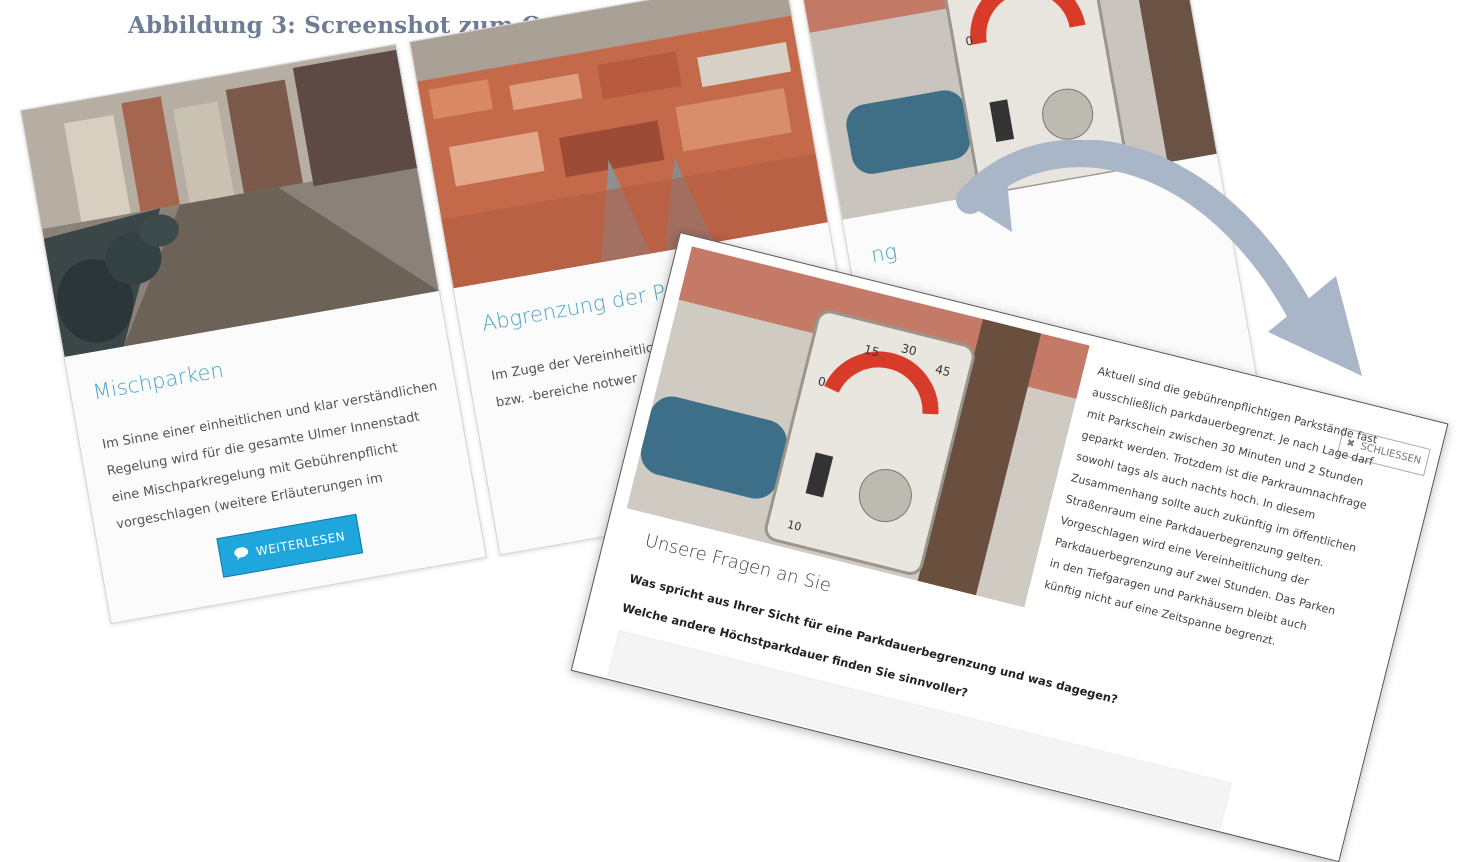 The width and height of the screenshot is (1462, 862). What do you see at coordinates (920, 730) in the screenshot?
I see `answer-area` at bounding box center [920, 730].